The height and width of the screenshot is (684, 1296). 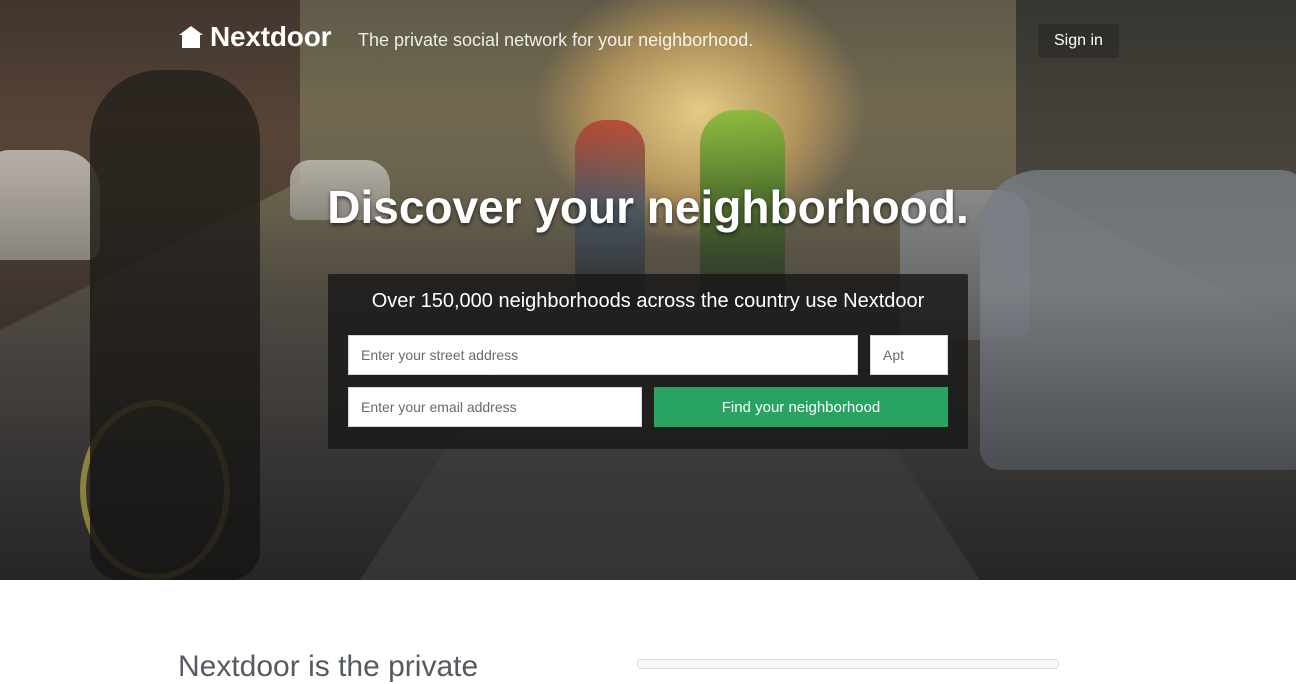 I want to click on house-icon, so click(x=191, y=37).